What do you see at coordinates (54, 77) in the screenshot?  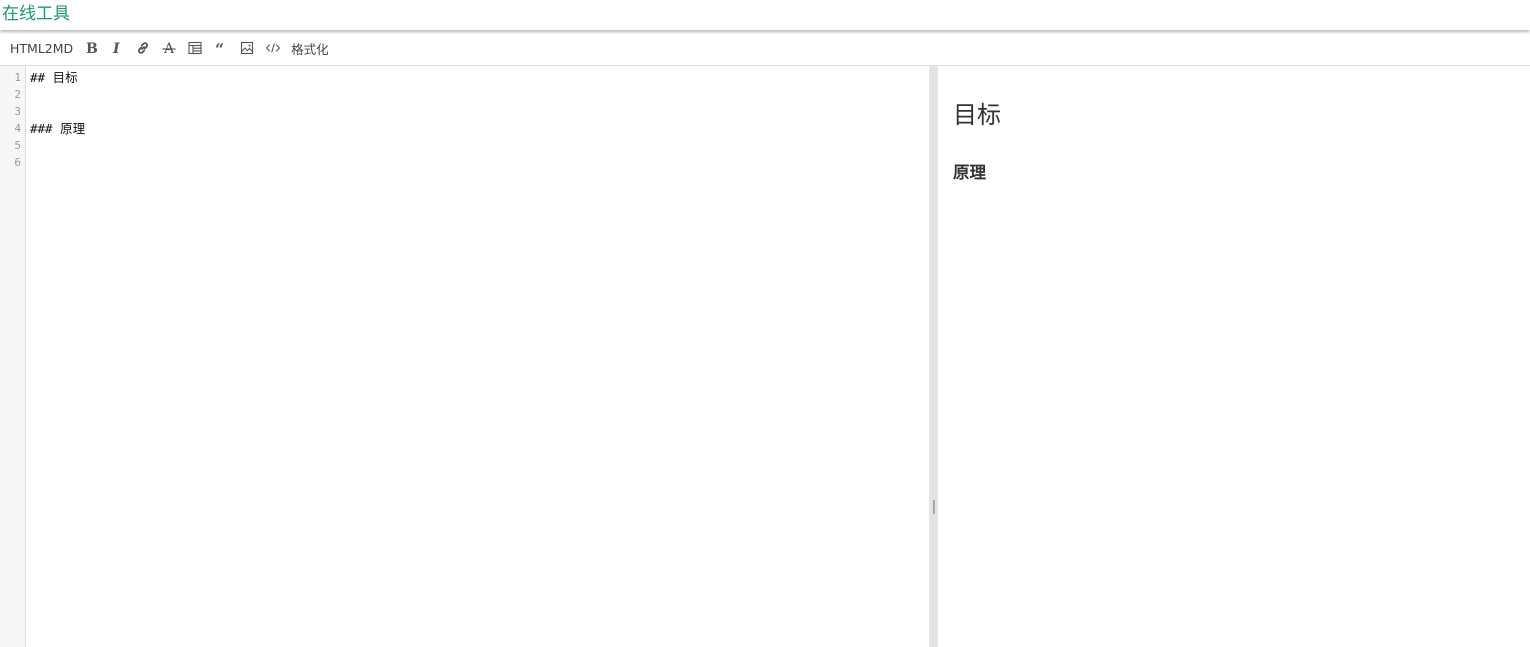 I see `code-line: ## 目标` at bounding box center [54, 77].